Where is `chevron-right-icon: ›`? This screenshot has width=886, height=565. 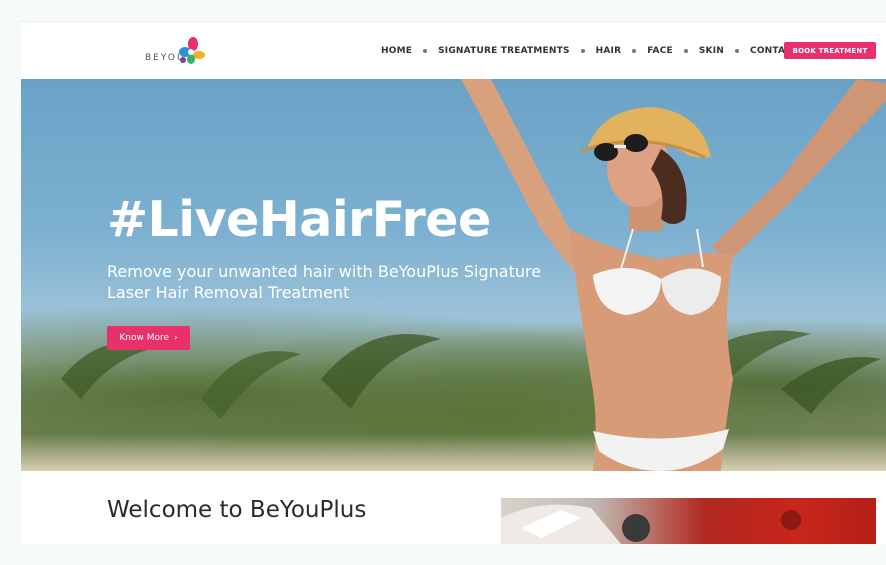 chevron-right-icon: › is located at coordinates (176, 338).